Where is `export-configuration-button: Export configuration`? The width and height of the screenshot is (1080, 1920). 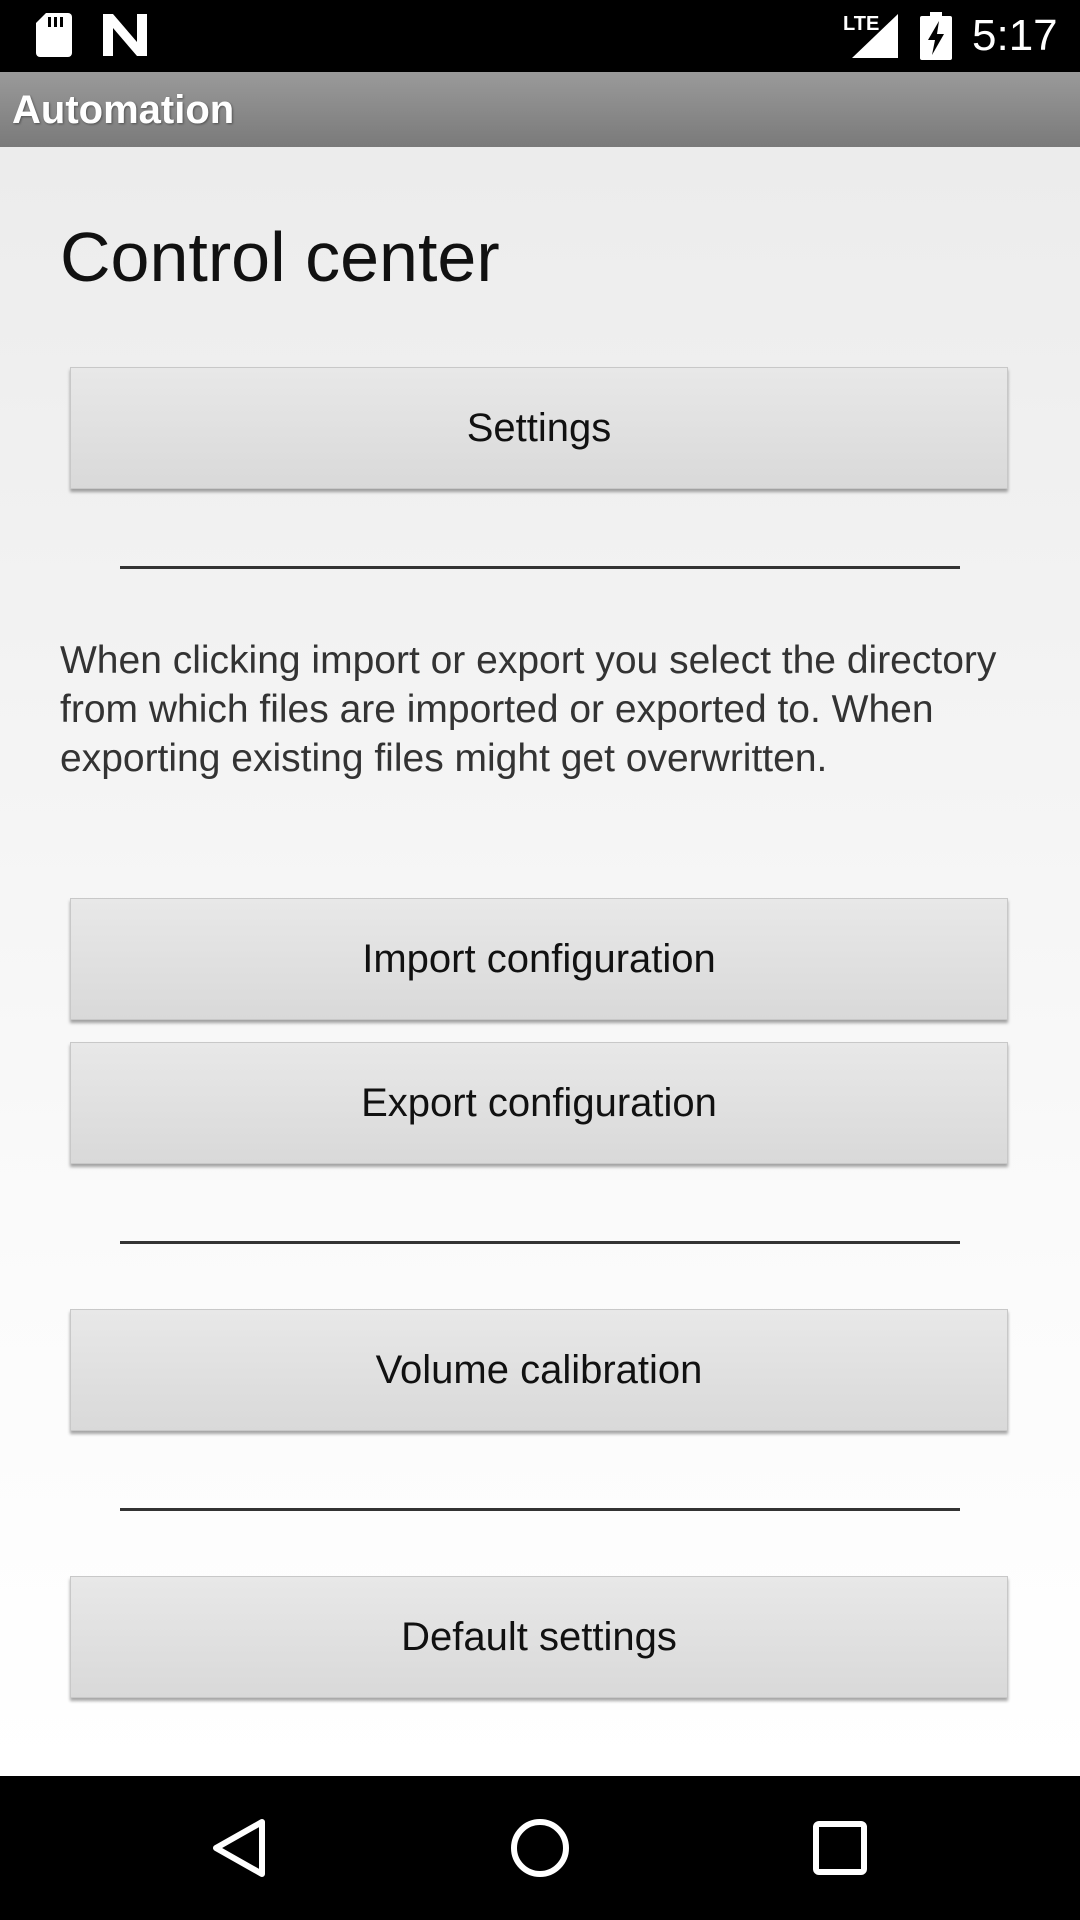
export-configuration-button: Export configuration is located at coordinates (539, 1103).